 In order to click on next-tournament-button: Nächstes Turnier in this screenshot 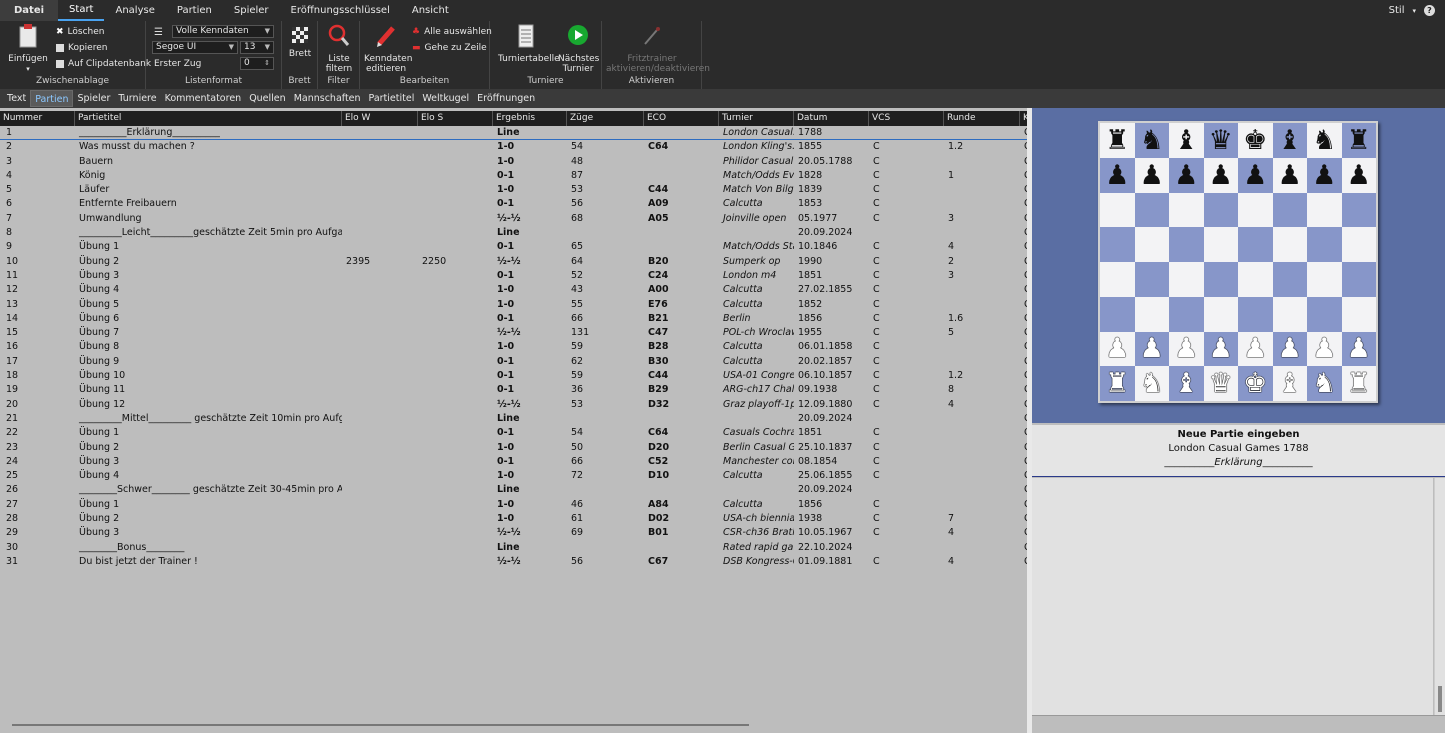, I will do `click(578, 49)`.